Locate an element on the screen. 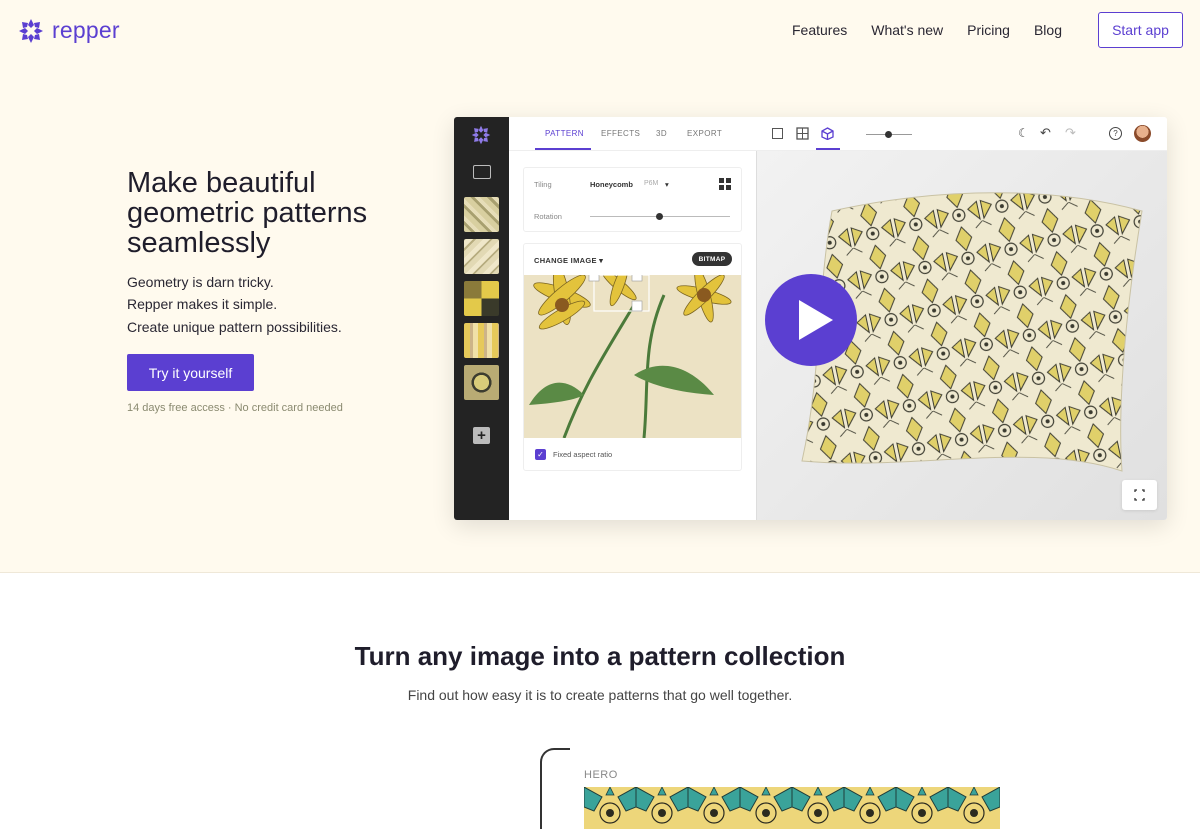 Image resolution: width=1200 pixels, height=829 pixels. change-image-button: CHANGE IMAGE ▾ is located at coordinates (568, 260).